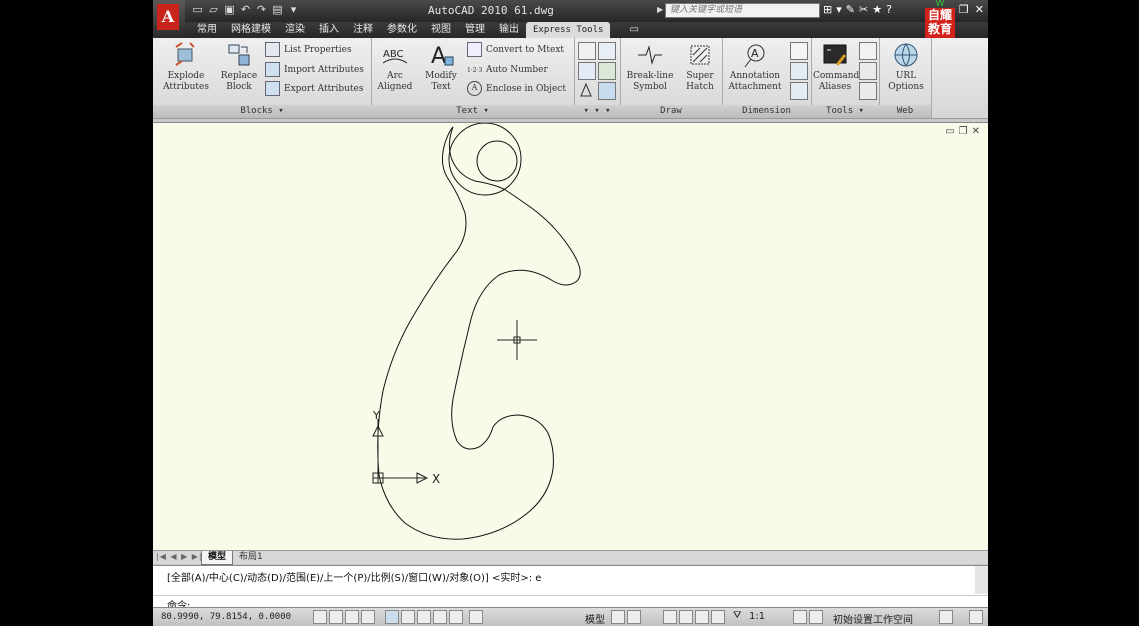 The image size is (1139, 626). Describe the element at coordinates (799, 71) in the screenshot. I see `dim-edit-icon` at that location.